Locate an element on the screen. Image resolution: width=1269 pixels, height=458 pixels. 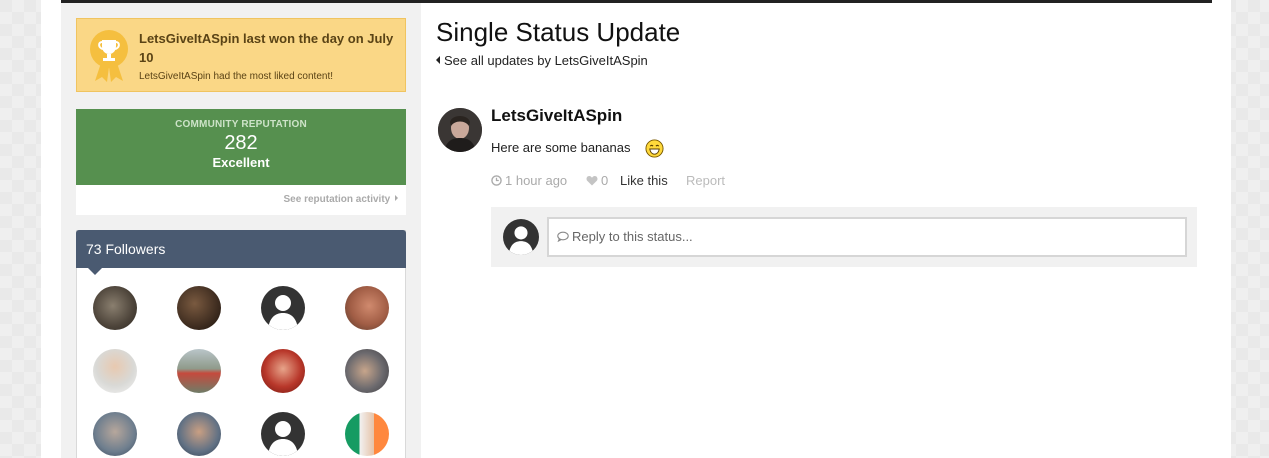
followers-header: 73 Followers is located at coordinates (241, 252).